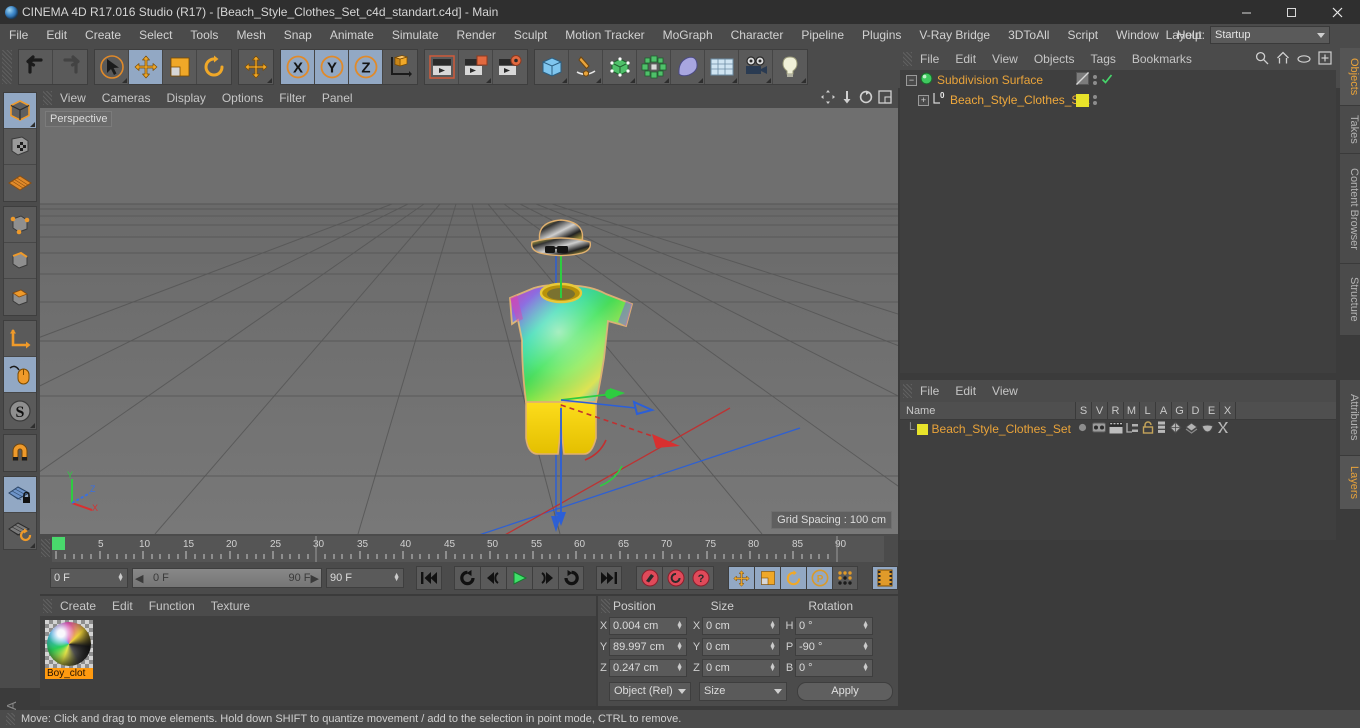  What do you see at coordinates (1005, 59) in the screenshot?
I see `object-menu-view: View` at bounding box center [1005, 59].